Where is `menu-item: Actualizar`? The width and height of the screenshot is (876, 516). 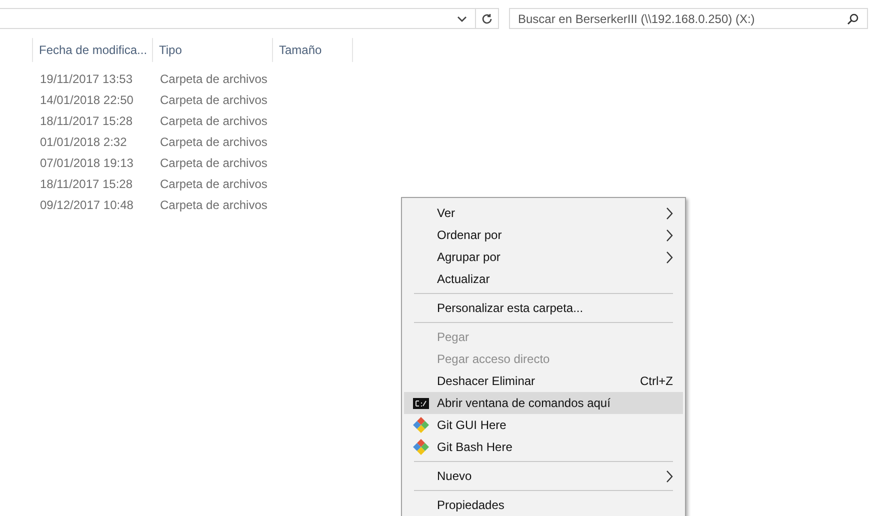
menu-item: Actualizar is located at coordinates (543, 279).